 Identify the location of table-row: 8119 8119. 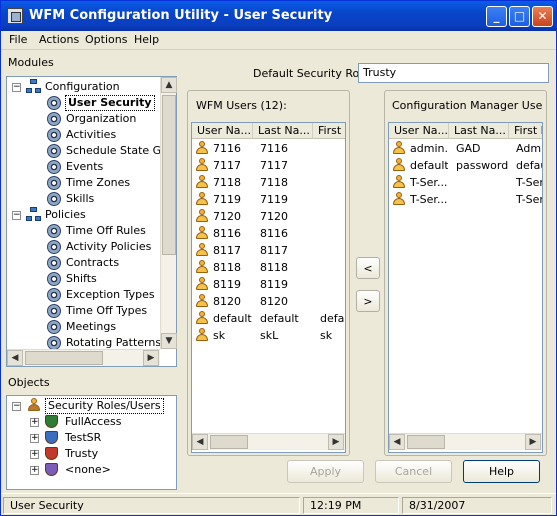
(268, 284).